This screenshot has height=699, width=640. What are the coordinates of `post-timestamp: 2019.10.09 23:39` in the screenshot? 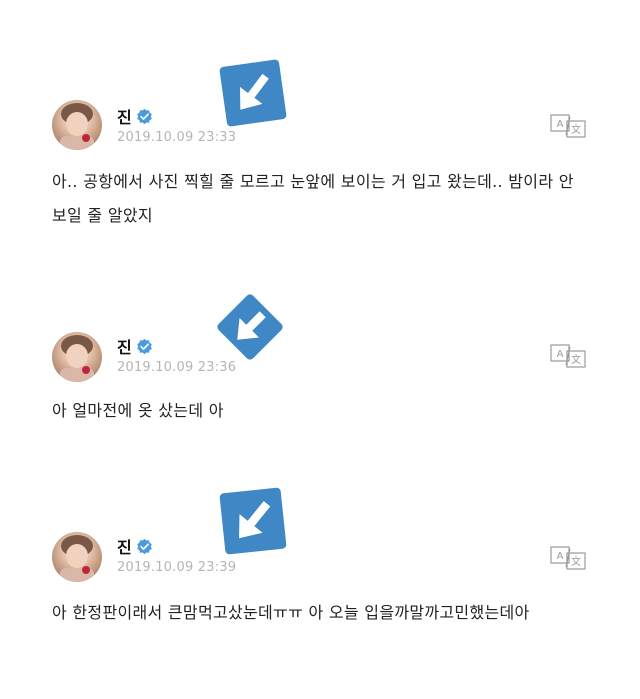 It's located at (177, 567).